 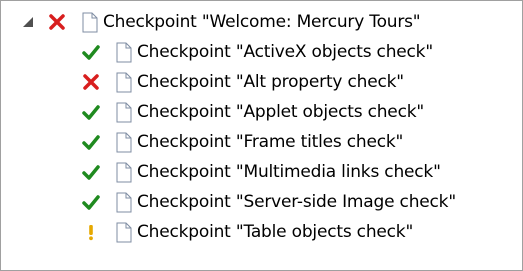 I want to click on tree-node-child: Checkpoint "Applet objects check", so click(x=252, y=112).